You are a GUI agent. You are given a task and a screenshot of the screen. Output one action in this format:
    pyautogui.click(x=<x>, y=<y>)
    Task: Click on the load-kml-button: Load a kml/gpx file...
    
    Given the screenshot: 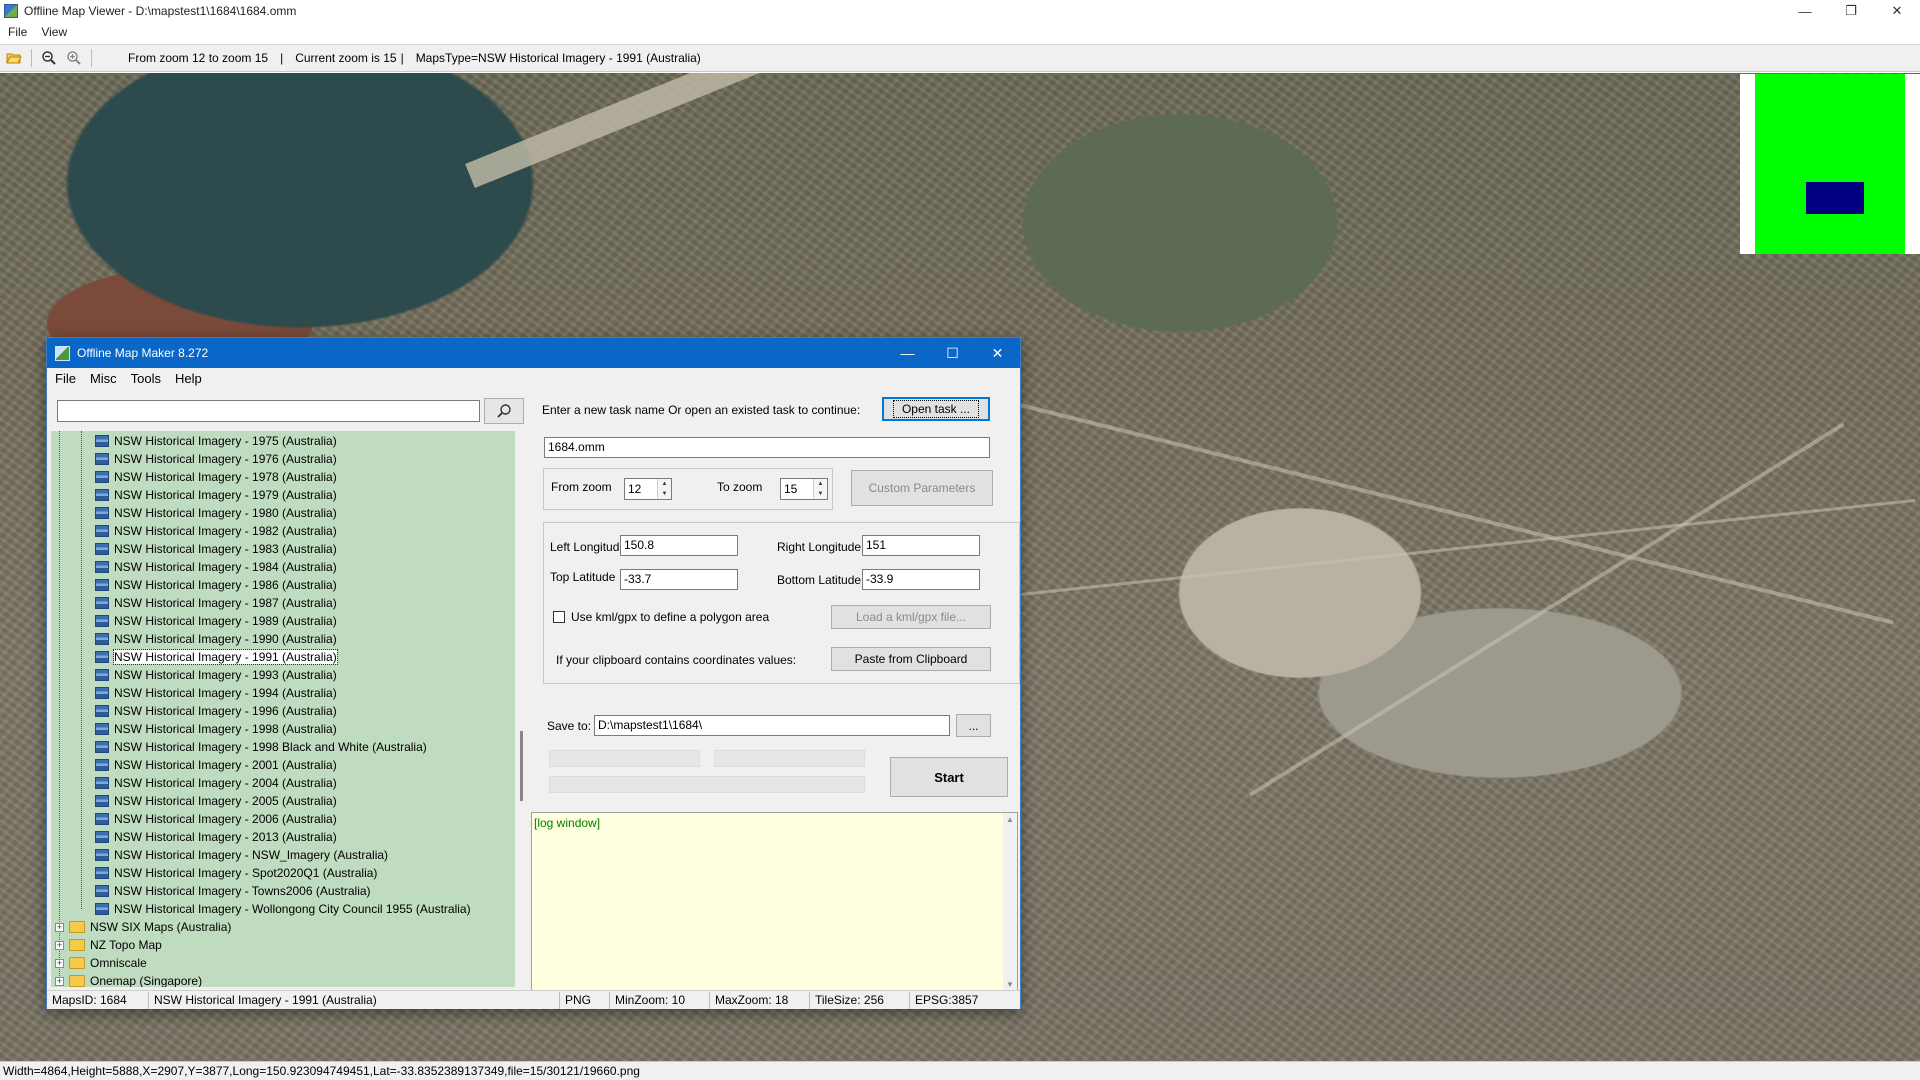 What is the action you would take?
    pyautogui.click(x=911, y=617)
    